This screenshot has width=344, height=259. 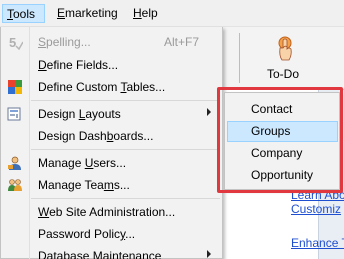 I want to click on menu-tools-label: ools, so click(x=24, y=14).